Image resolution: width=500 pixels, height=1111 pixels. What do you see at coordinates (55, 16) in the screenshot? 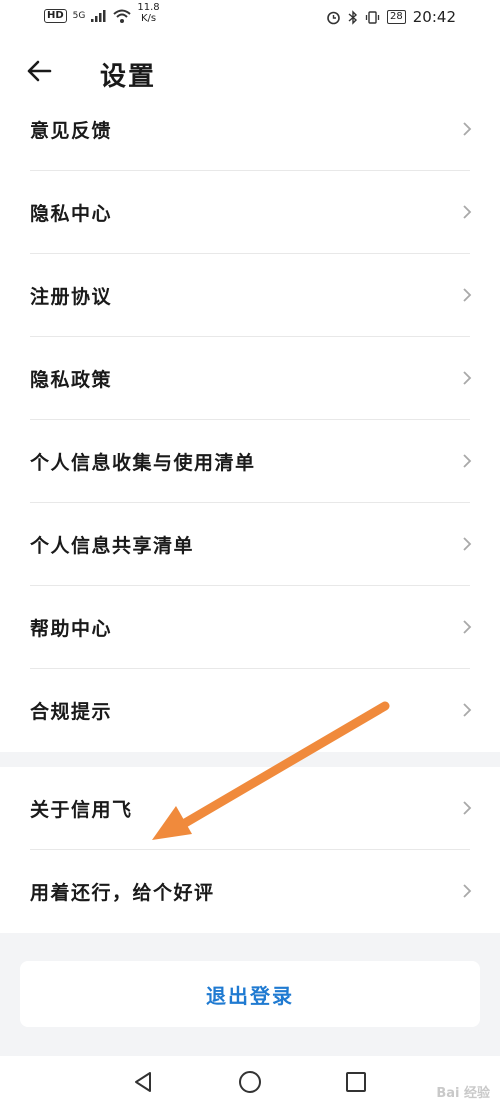
I see `hd-badge: HD` at bounding box center [55, 16].